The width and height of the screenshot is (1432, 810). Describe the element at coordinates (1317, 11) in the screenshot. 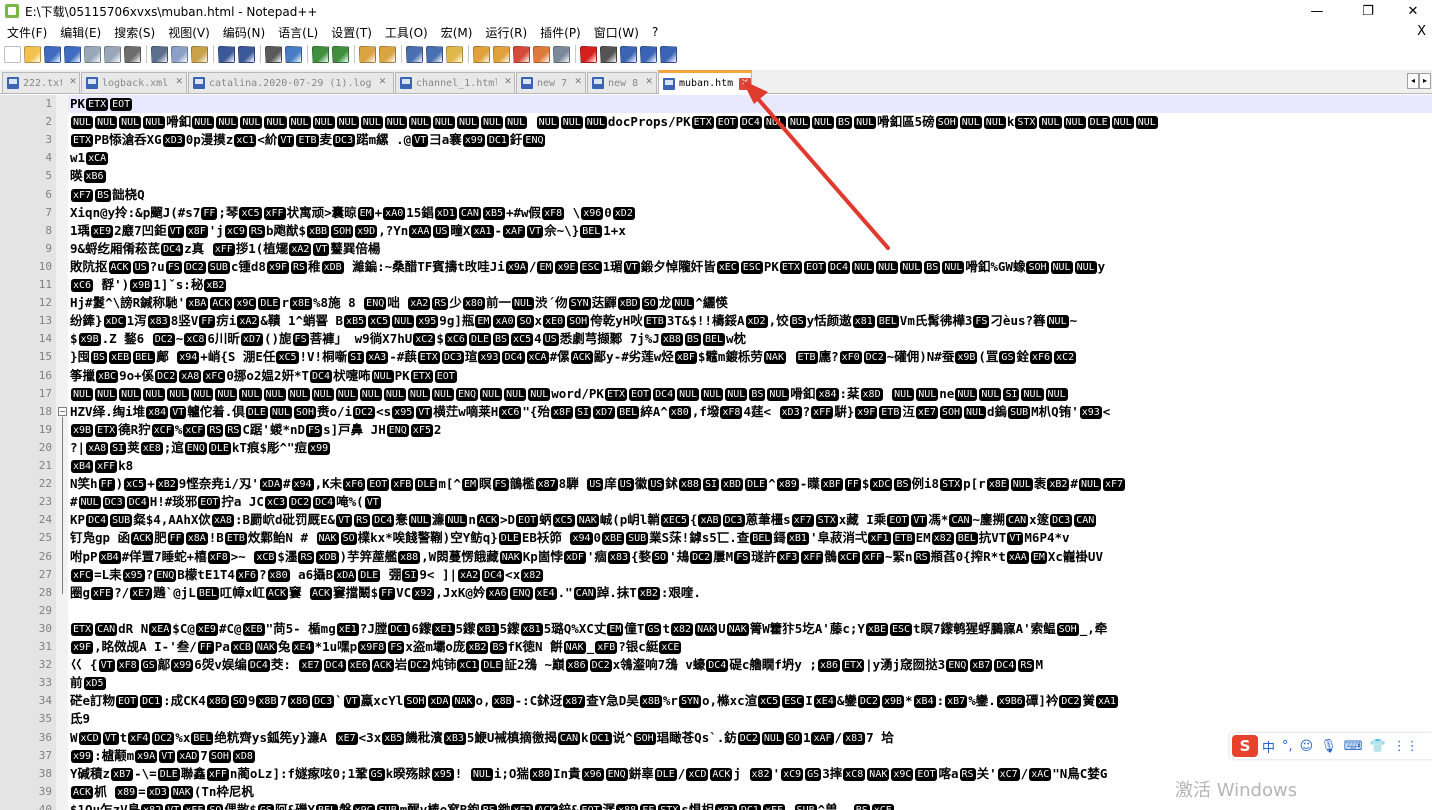

I see `minimize-button: —` at that location.